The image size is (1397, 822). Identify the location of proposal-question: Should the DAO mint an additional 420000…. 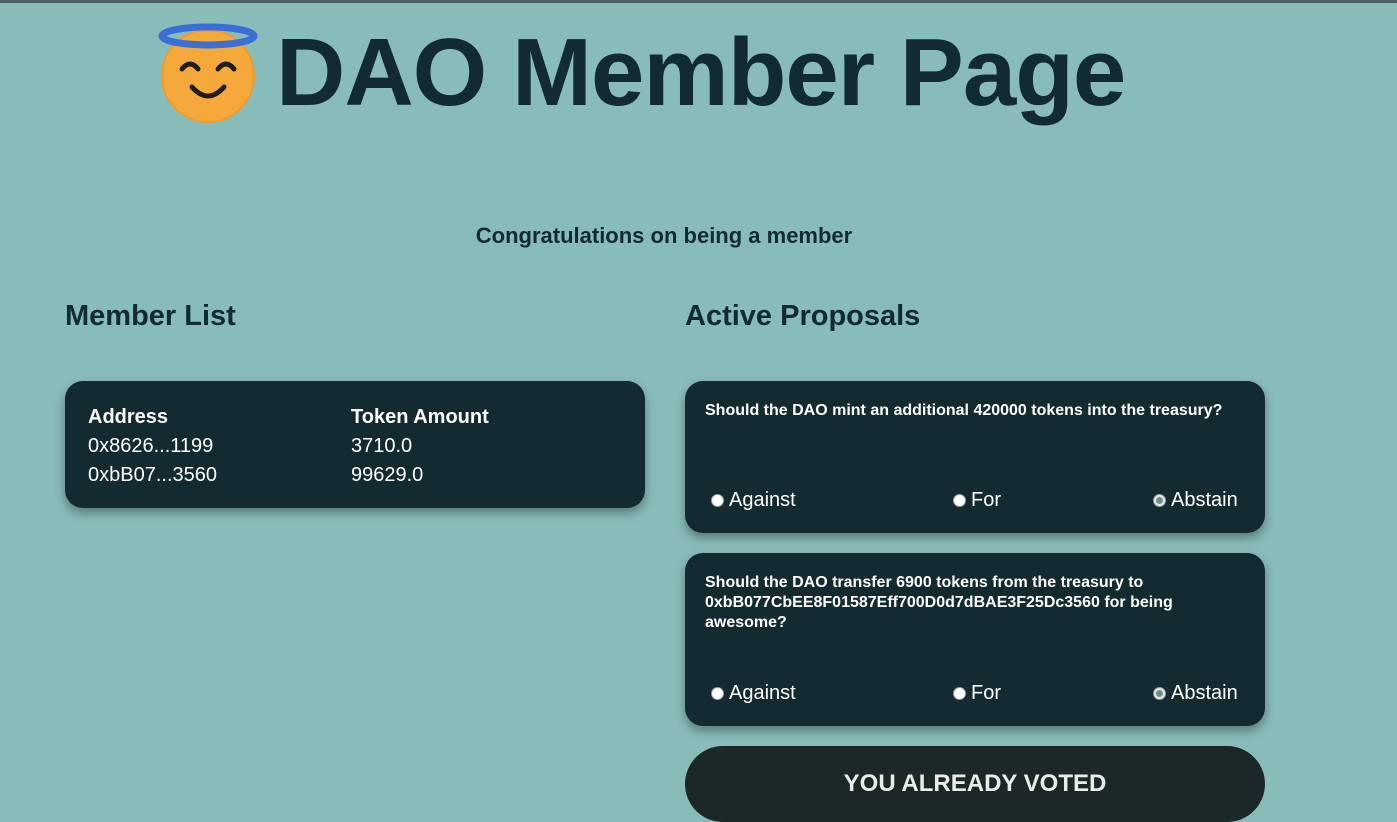
(964, 410).